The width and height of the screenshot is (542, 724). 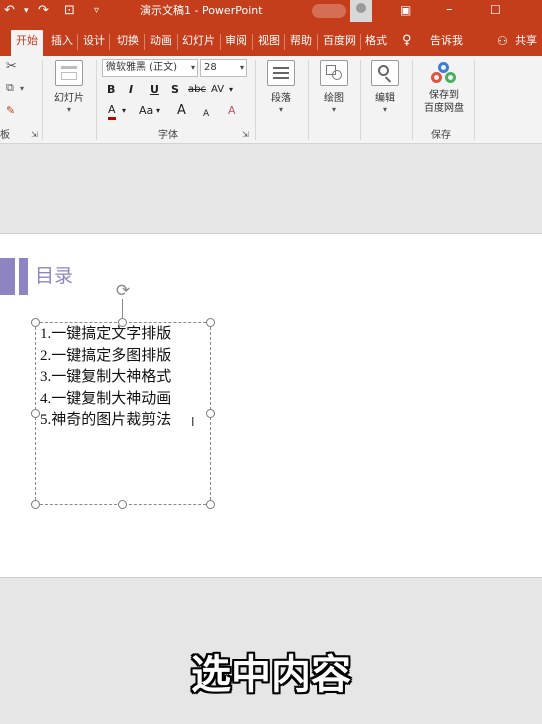 I want to click on undo-button: ↶, so click(x=9, y=11).